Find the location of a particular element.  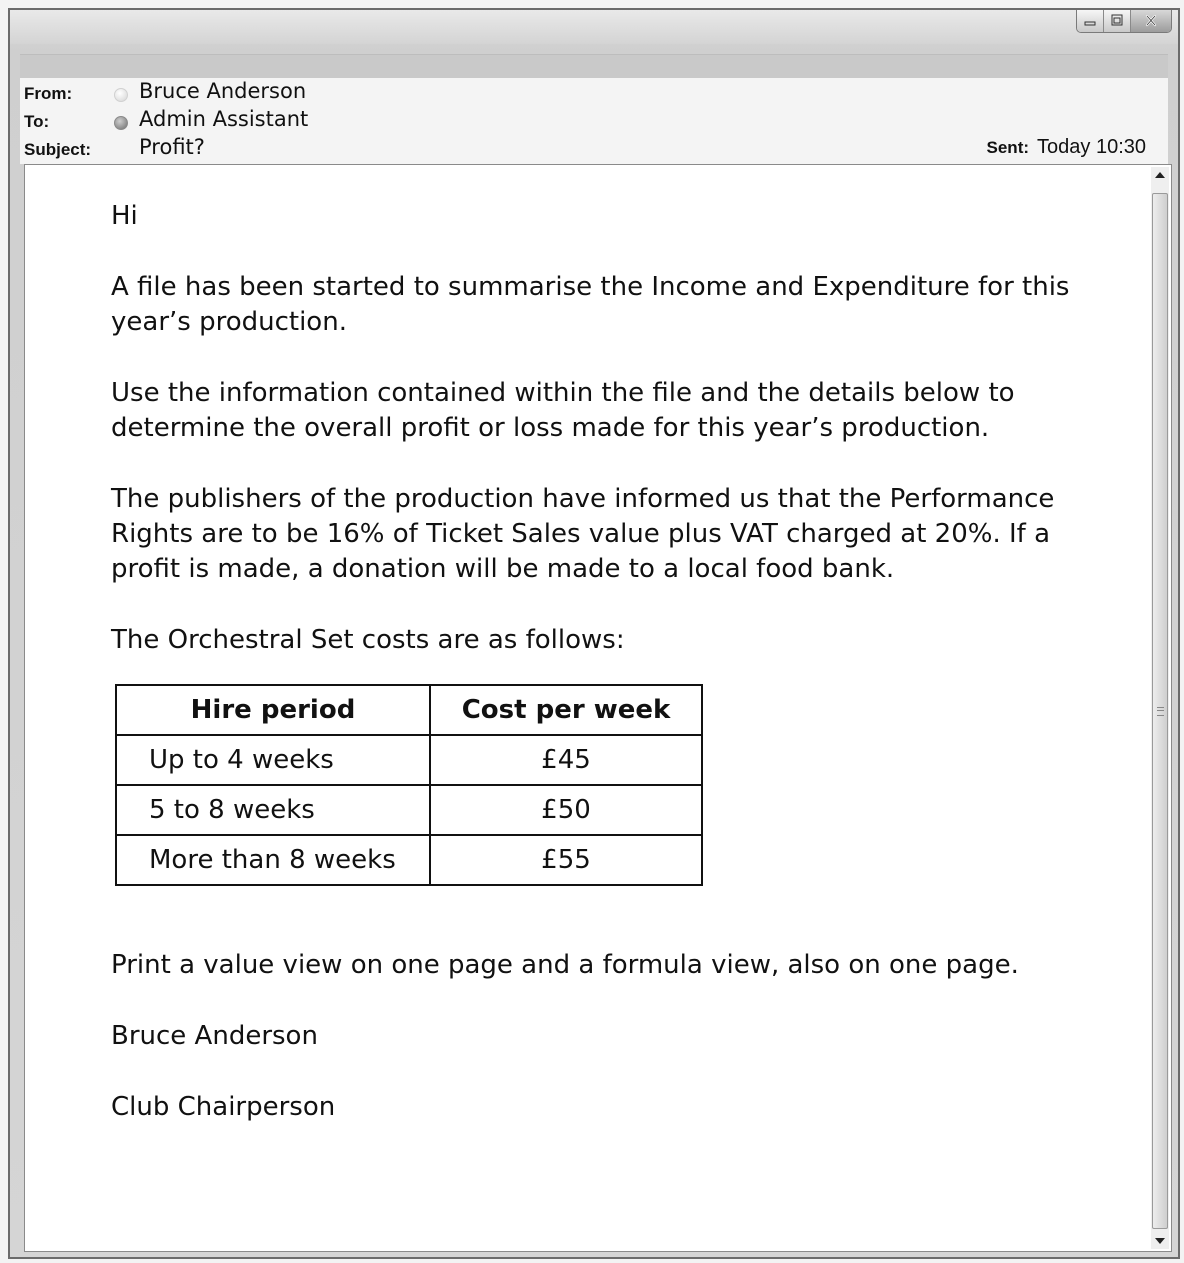

from-value: Bruce Anderson is located at coordinates (222, 91).